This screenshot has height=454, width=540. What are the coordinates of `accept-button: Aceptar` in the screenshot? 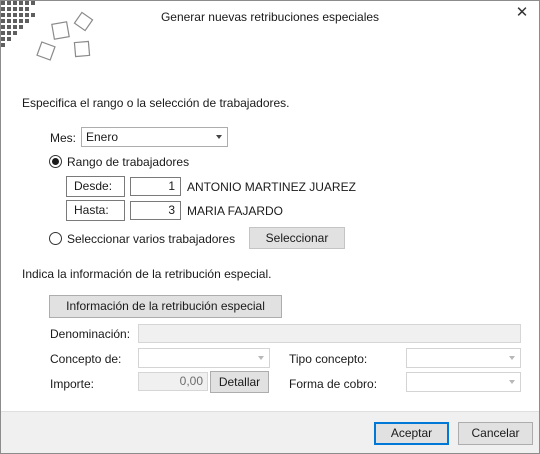 It's located at (411, 433).